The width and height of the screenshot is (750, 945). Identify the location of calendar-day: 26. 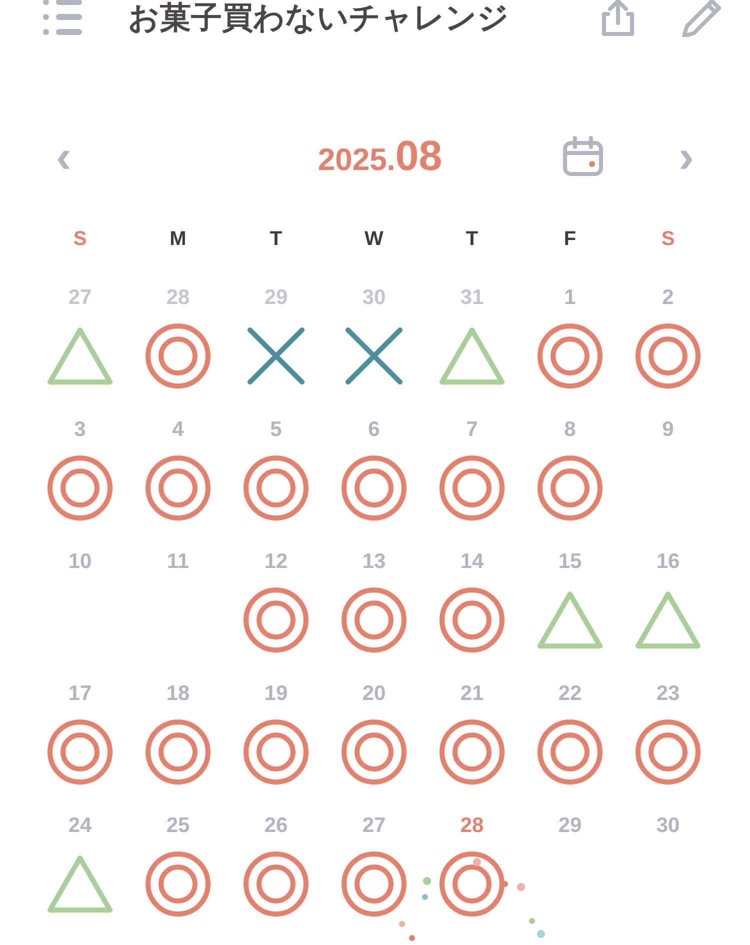
(276, 879).